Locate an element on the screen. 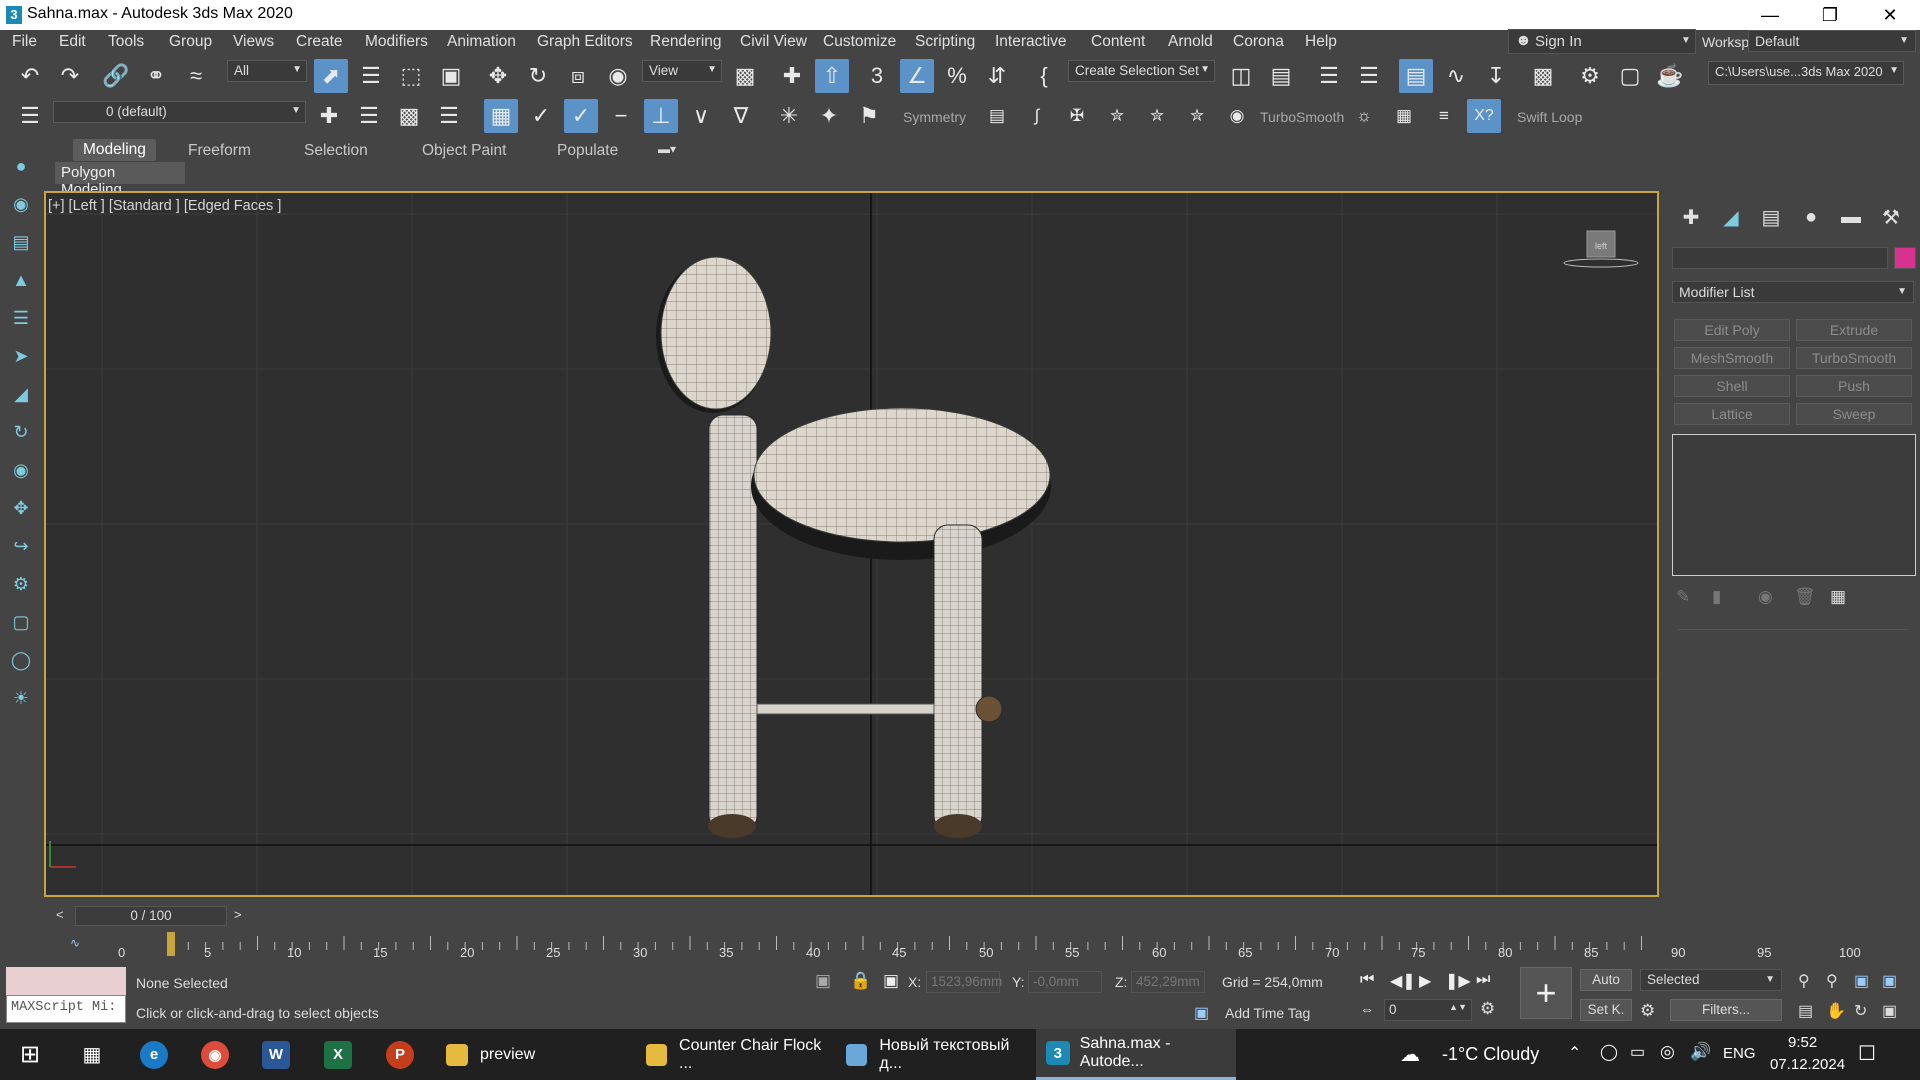 This screenshot has width=1920, height=1080. menu-modifiers: Modifiers is located at coordinates (396, 42).